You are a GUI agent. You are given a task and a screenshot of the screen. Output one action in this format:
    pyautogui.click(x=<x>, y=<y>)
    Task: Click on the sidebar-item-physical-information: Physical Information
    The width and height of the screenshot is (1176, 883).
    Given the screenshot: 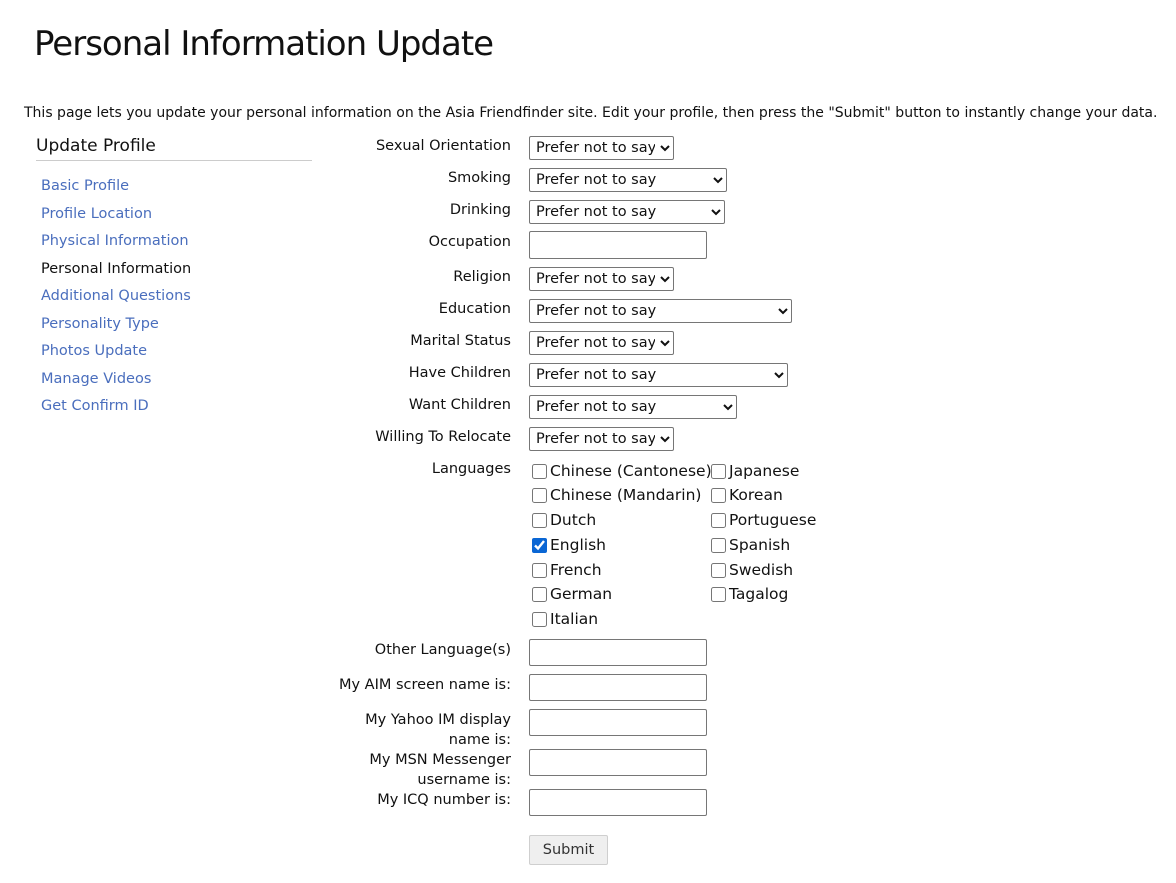 What is the action you would take?
    pyautogui.click(x=176, y=242)
    